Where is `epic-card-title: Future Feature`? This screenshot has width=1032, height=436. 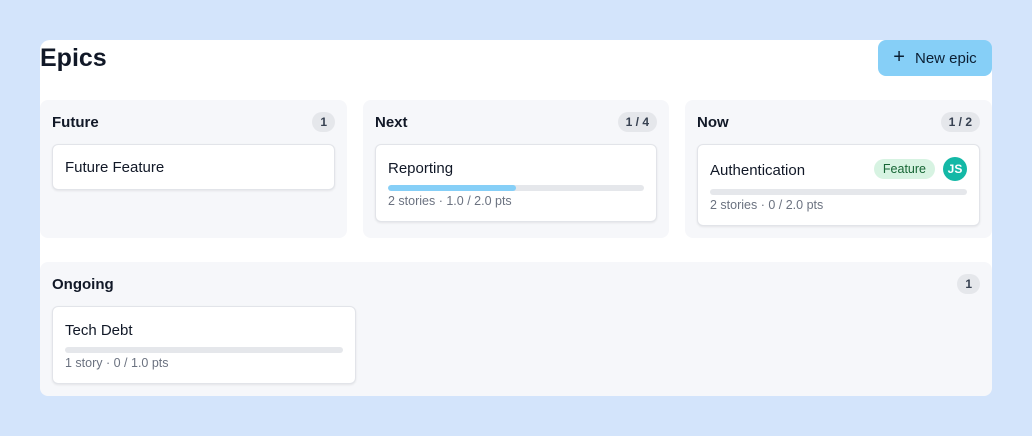
epic-card-title: Future Feature is located at coordinates (115, 167).